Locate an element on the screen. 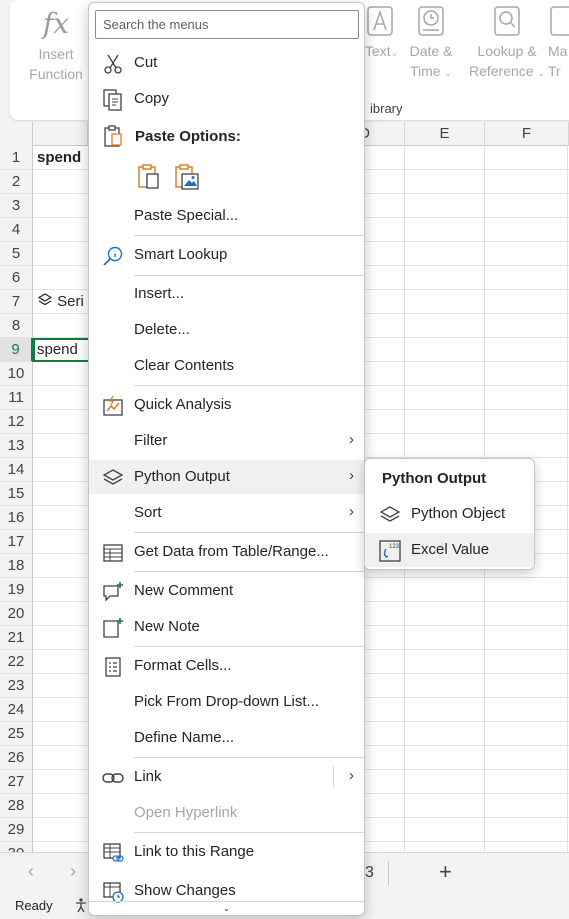 The width and height of the screenshot is (569, 919). row-header: 14 is located at coordinates (16, 470).